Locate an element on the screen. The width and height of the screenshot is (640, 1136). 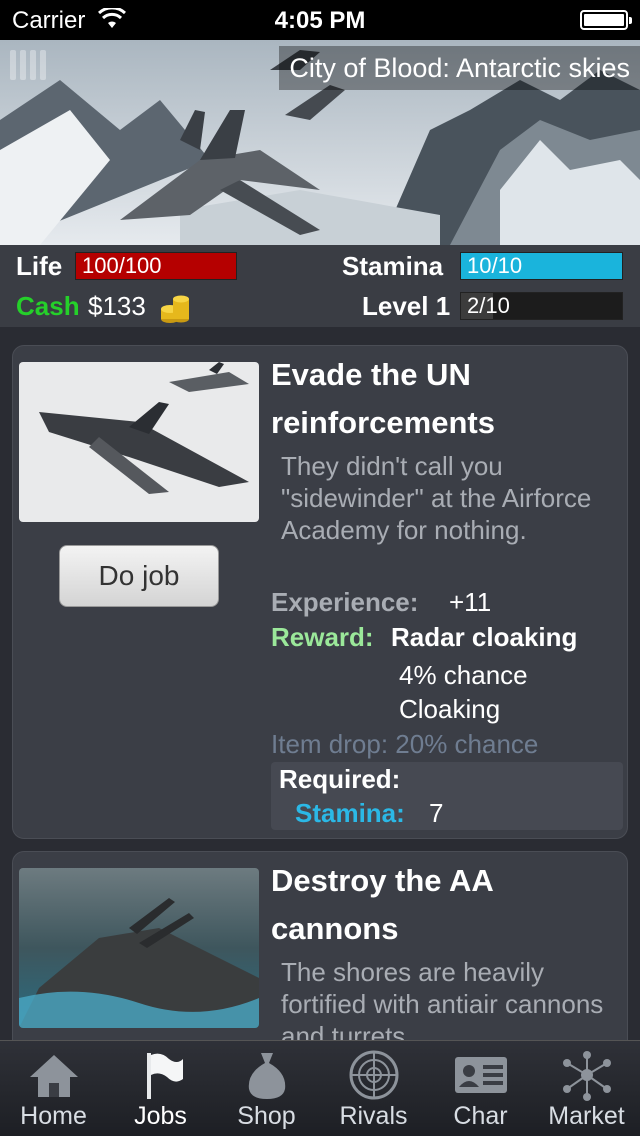
tab-label: Jobs is located at coordinates (160, 1116).